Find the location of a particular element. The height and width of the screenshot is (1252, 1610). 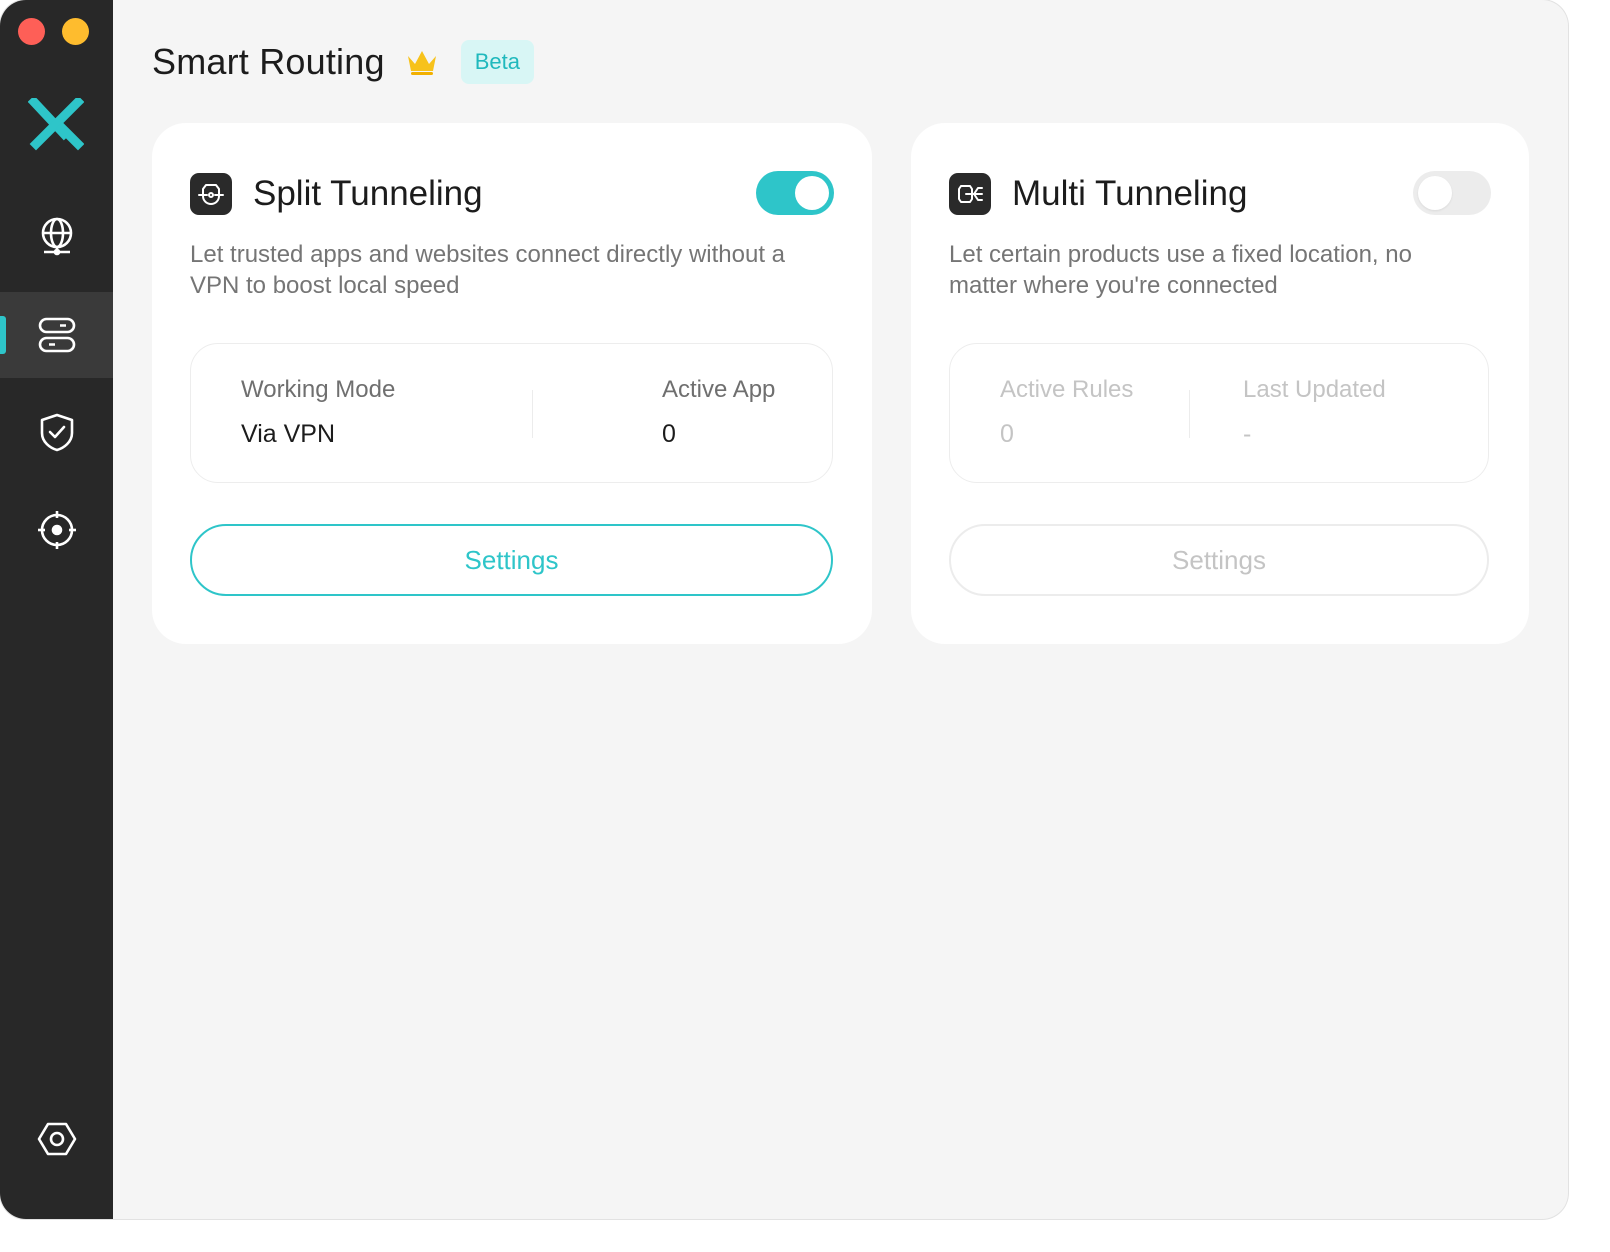

sidebar-item-settings is located at coordinates (56, 1139).